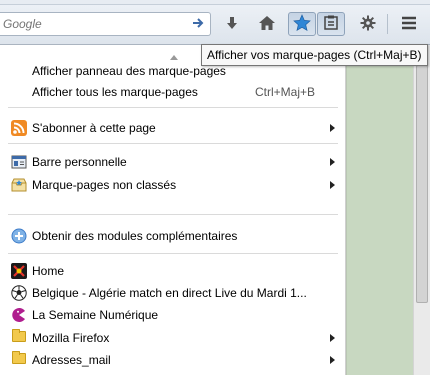 The height and width of the screenshot is (375, 430). What do you see at coordinates (94, 128) in the screenshot?
I see `menu-item-label: S'abonner à cette page` at bounding box center [94, 128].